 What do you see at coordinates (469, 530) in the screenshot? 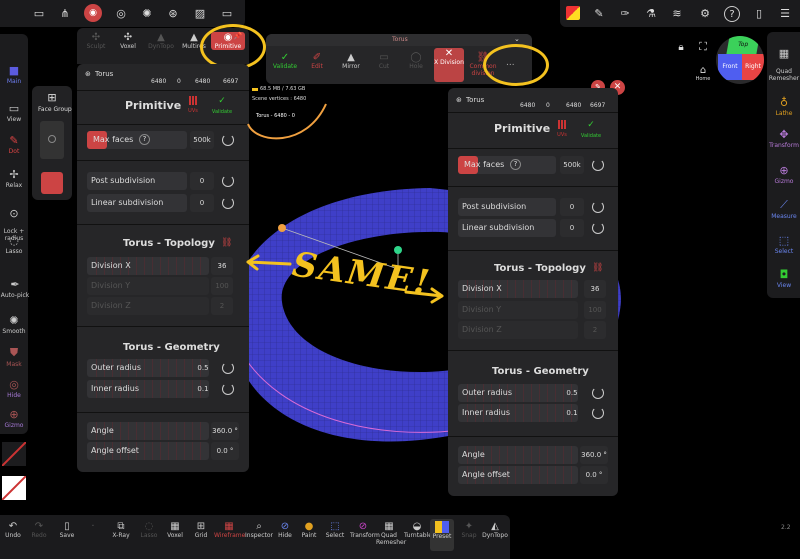
I see `snap-button: ✦ Snap` at bounding box center [469, 530].